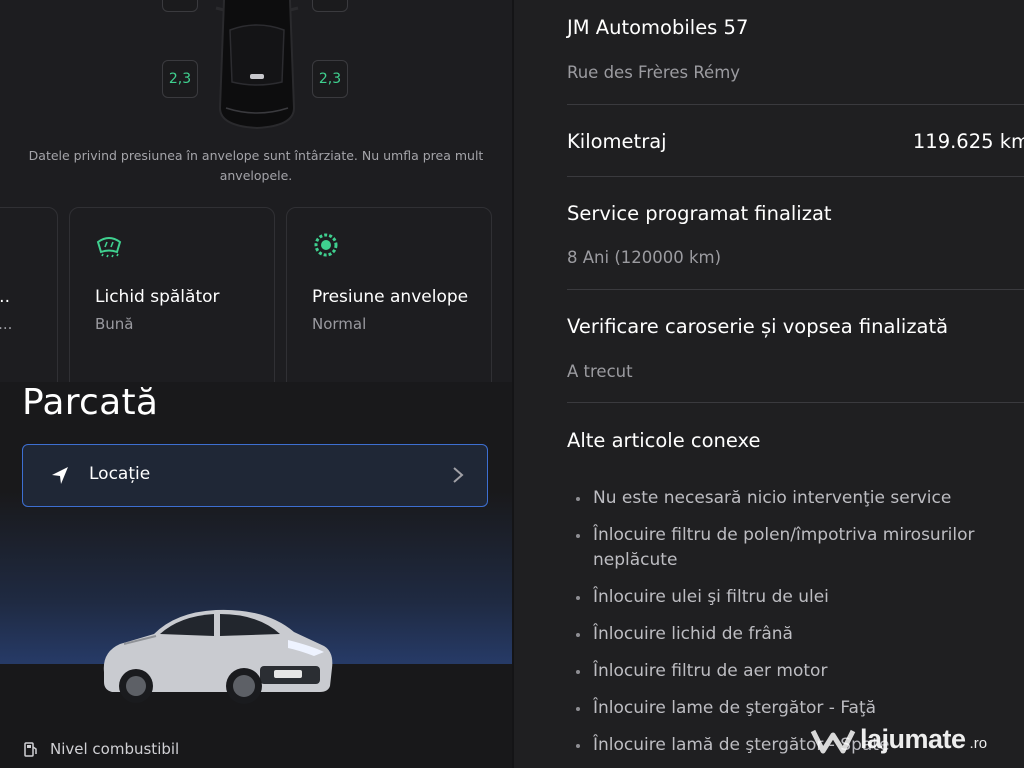  What do you see at coordinates (664, 440) in the screenshot?
I see `related-items-label: Alte articole conexe` at bounding box center [664, 440].